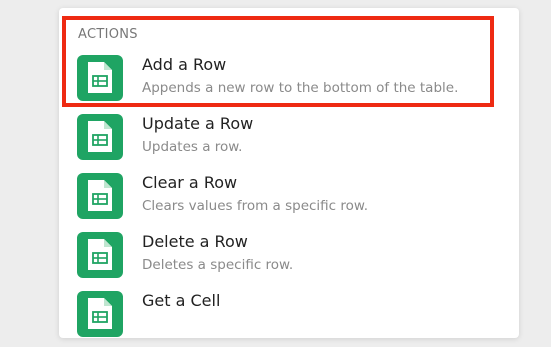 The image size is (551, 347). What do you see at coordinates (184, 64) in the screenshot?
I see `action-title: Add a Row` at bounding box center [184, 64].